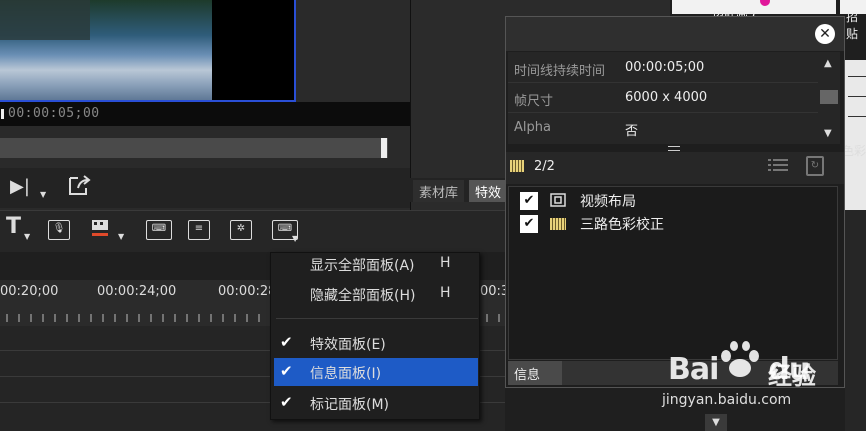 The width and height of the screenshot is (866, 431). I want to click on effects-count: 2/2, so click(544, 166).